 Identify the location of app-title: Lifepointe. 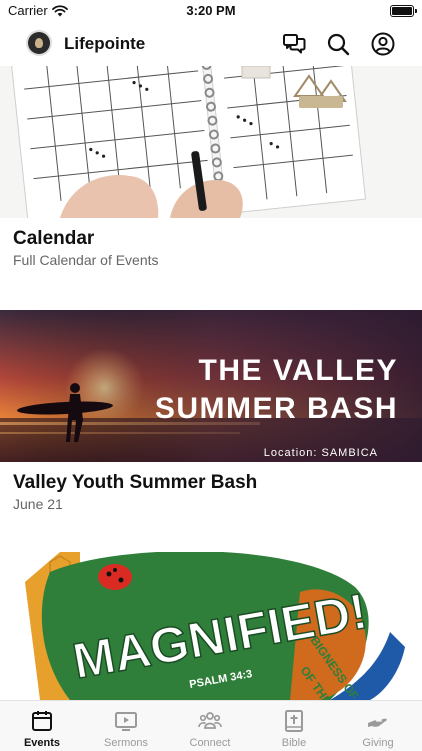
(105, 43).